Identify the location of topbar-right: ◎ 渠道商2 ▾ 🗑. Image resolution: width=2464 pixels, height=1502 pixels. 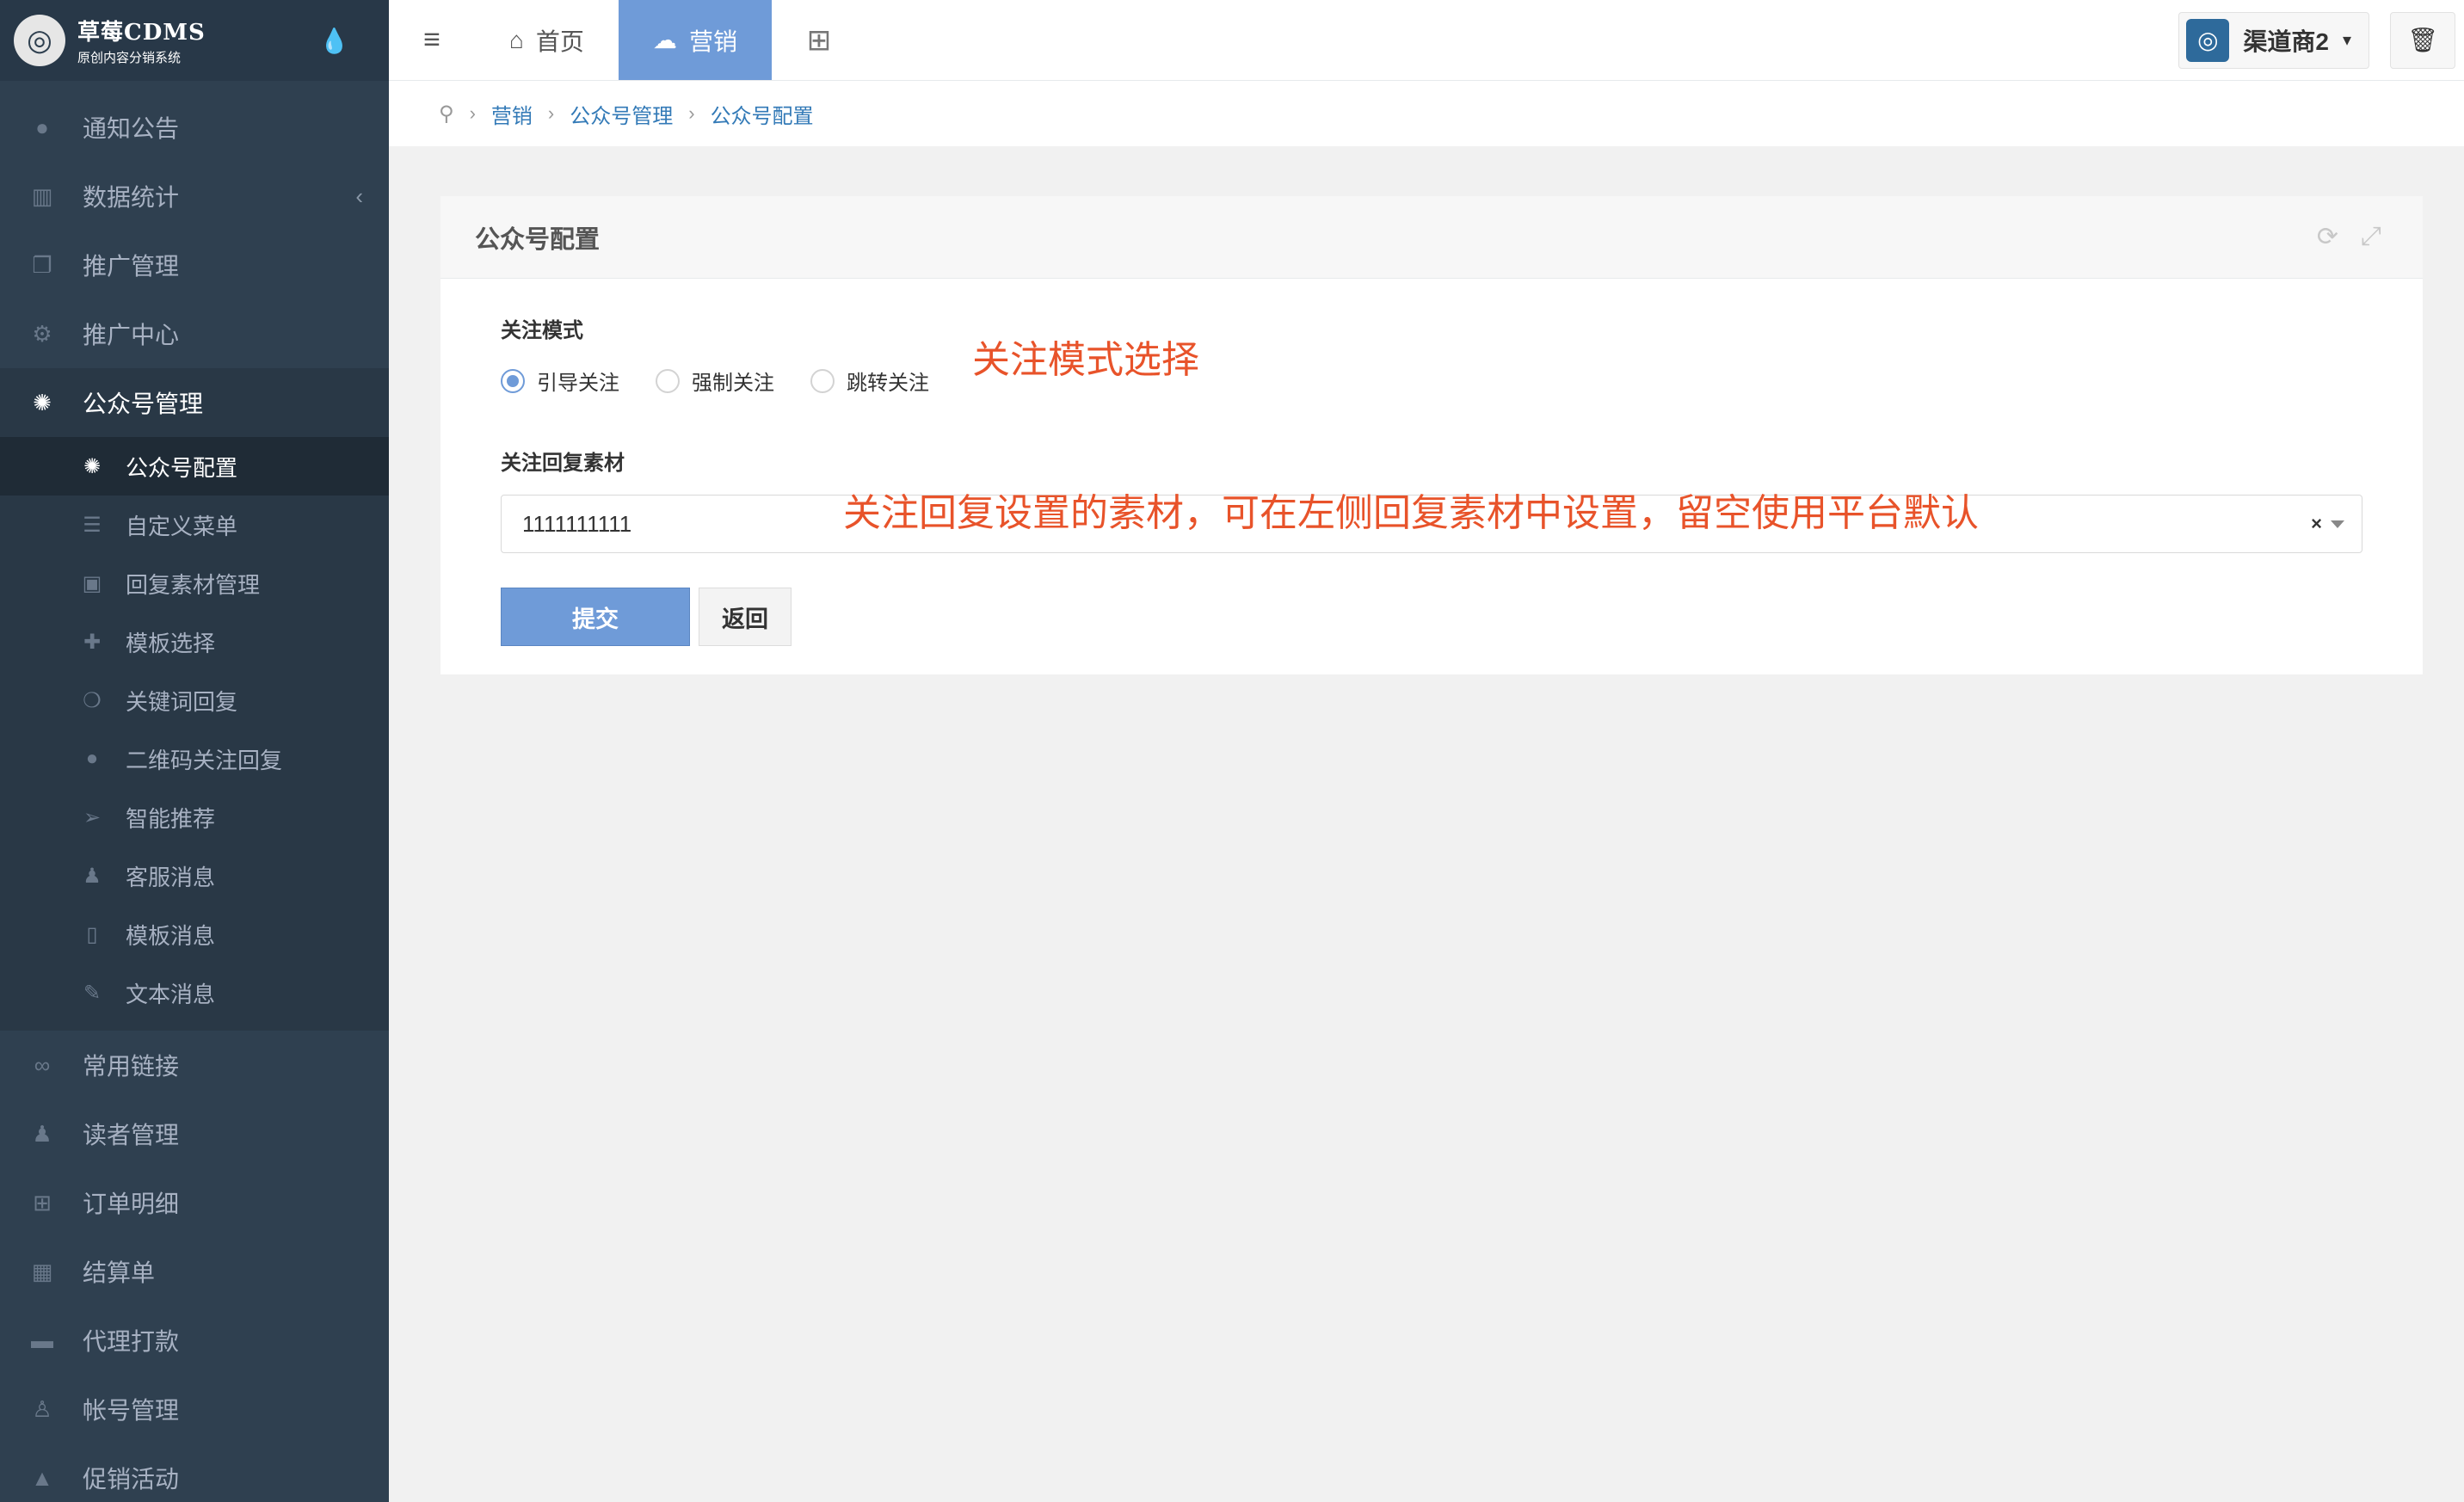
(2321, 40).